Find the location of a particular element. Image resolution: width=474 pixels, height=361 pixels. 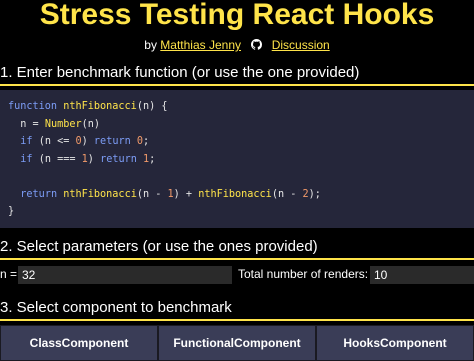

section-2-divider is located at coordinates (237, 259).